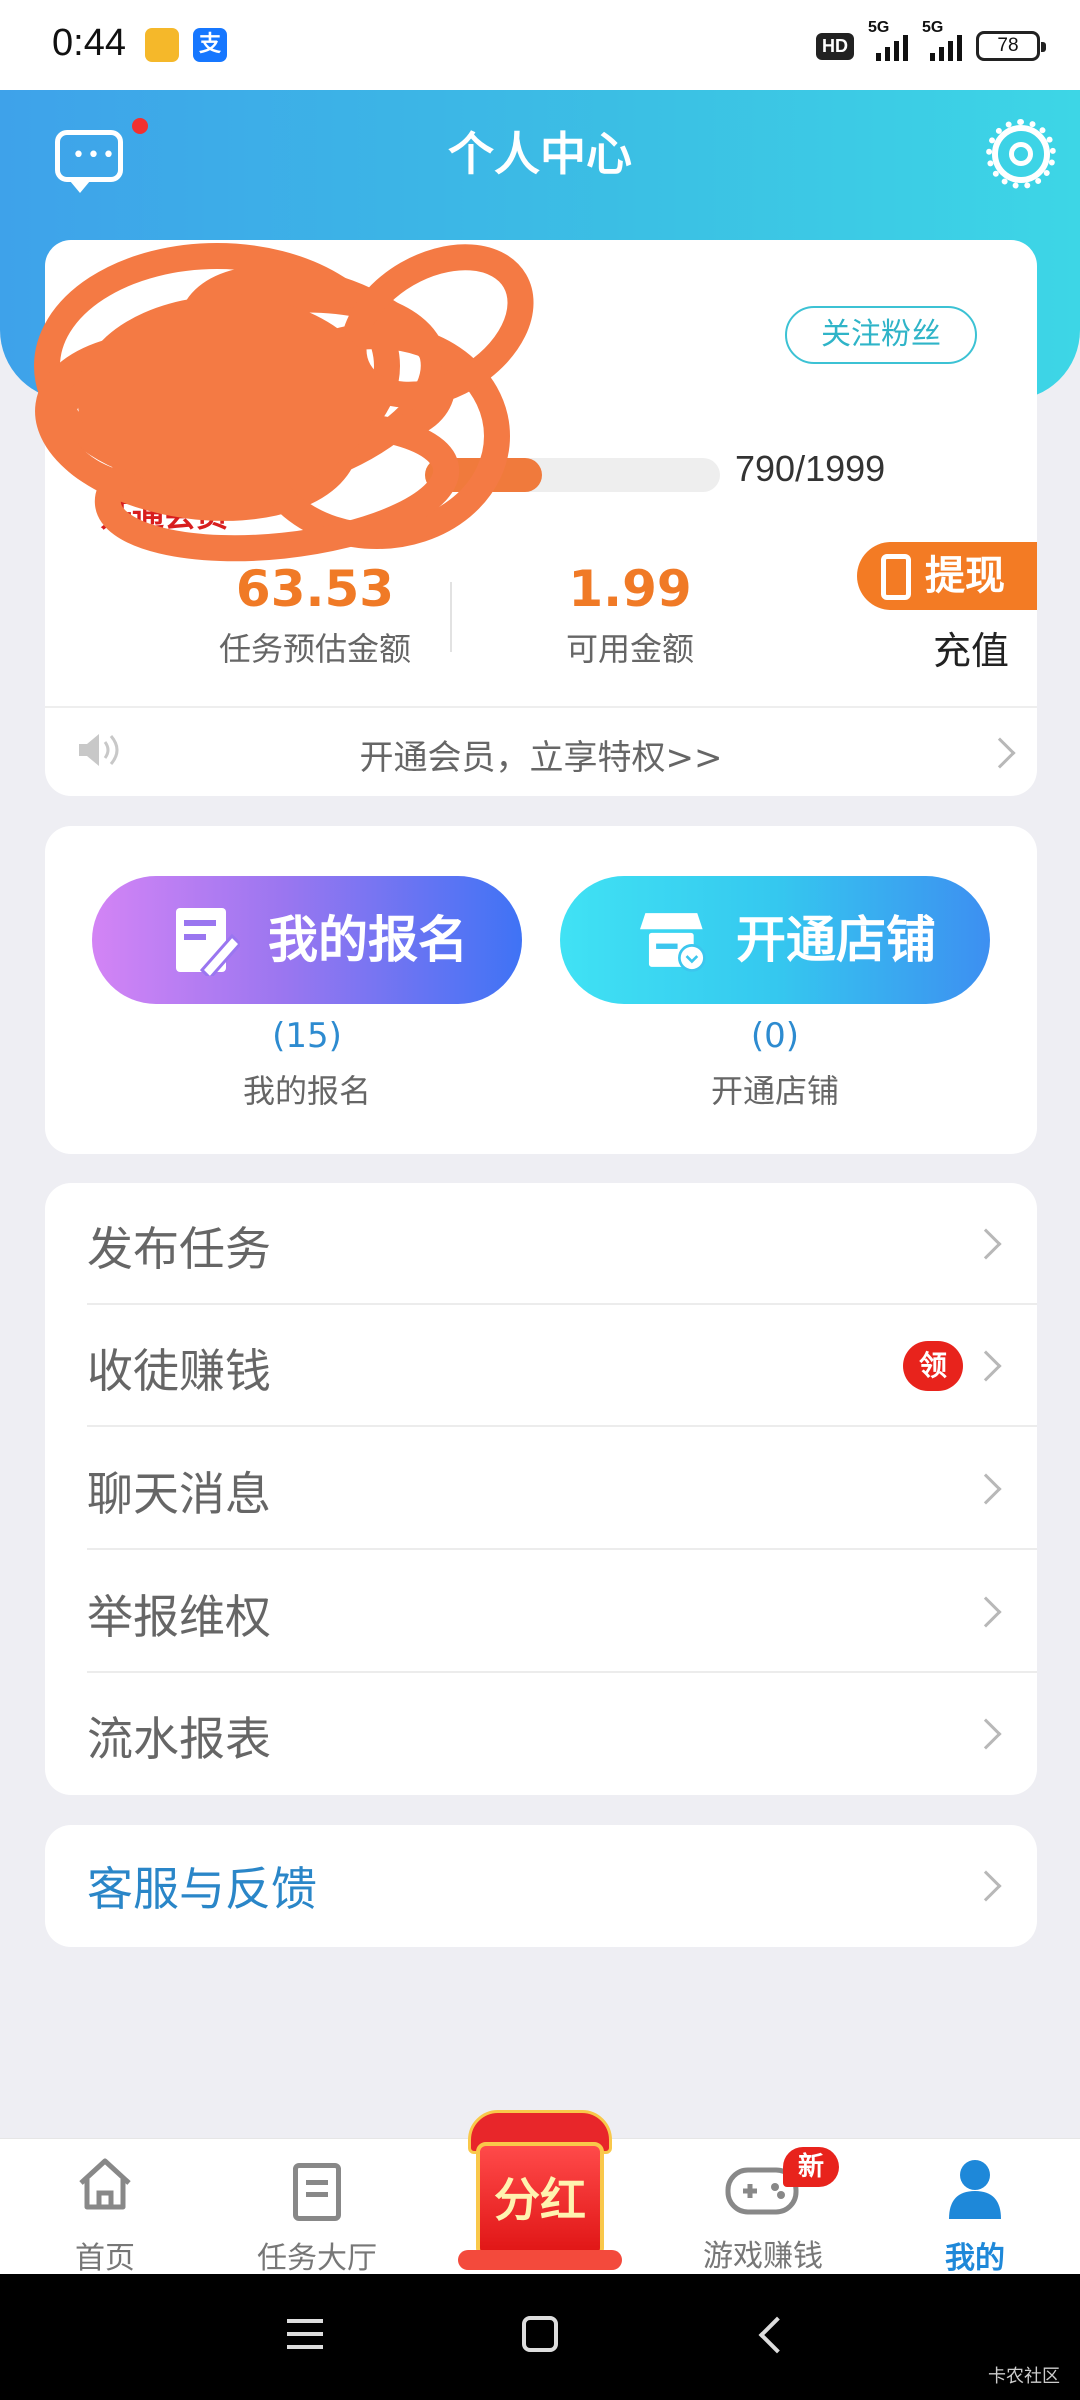 The height and width of the screenshot is (2400, 1080). What do you see at coordinates (541, 754) in the screenshot?
I see `membership-notice: 开通会员，立享特权>>` at bounding box center [541, 754].